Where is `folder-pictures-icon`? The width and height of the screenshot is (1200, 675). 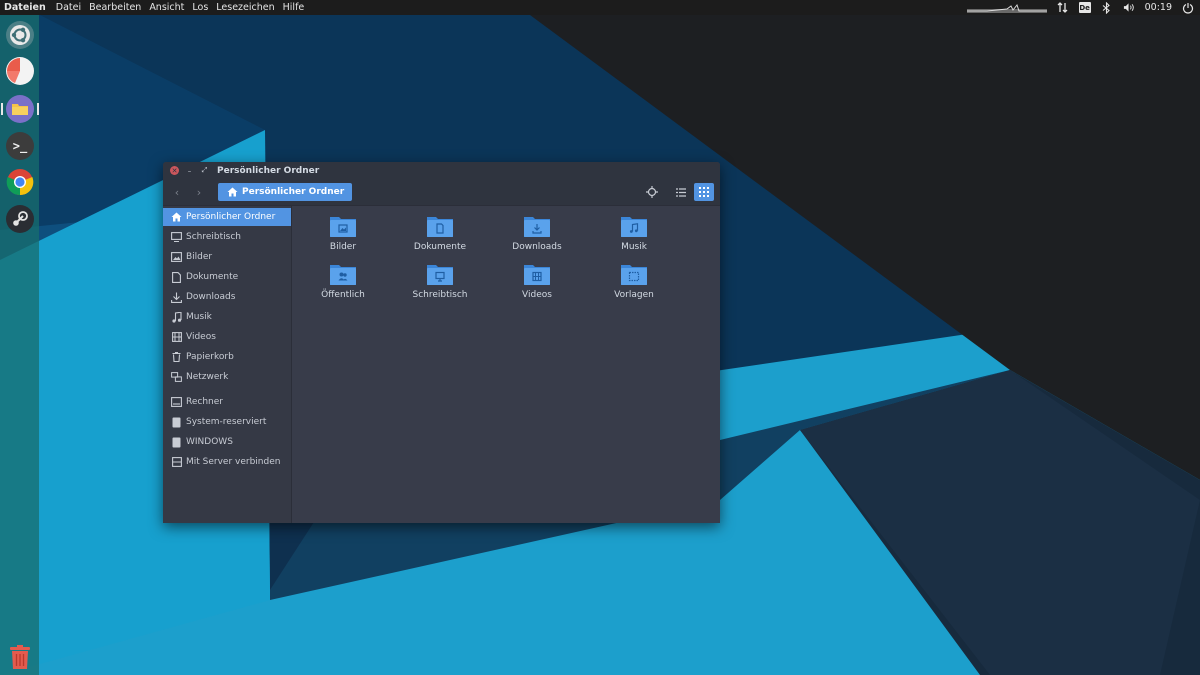 folder-pictures-icon is located at coordinates (343, 227).